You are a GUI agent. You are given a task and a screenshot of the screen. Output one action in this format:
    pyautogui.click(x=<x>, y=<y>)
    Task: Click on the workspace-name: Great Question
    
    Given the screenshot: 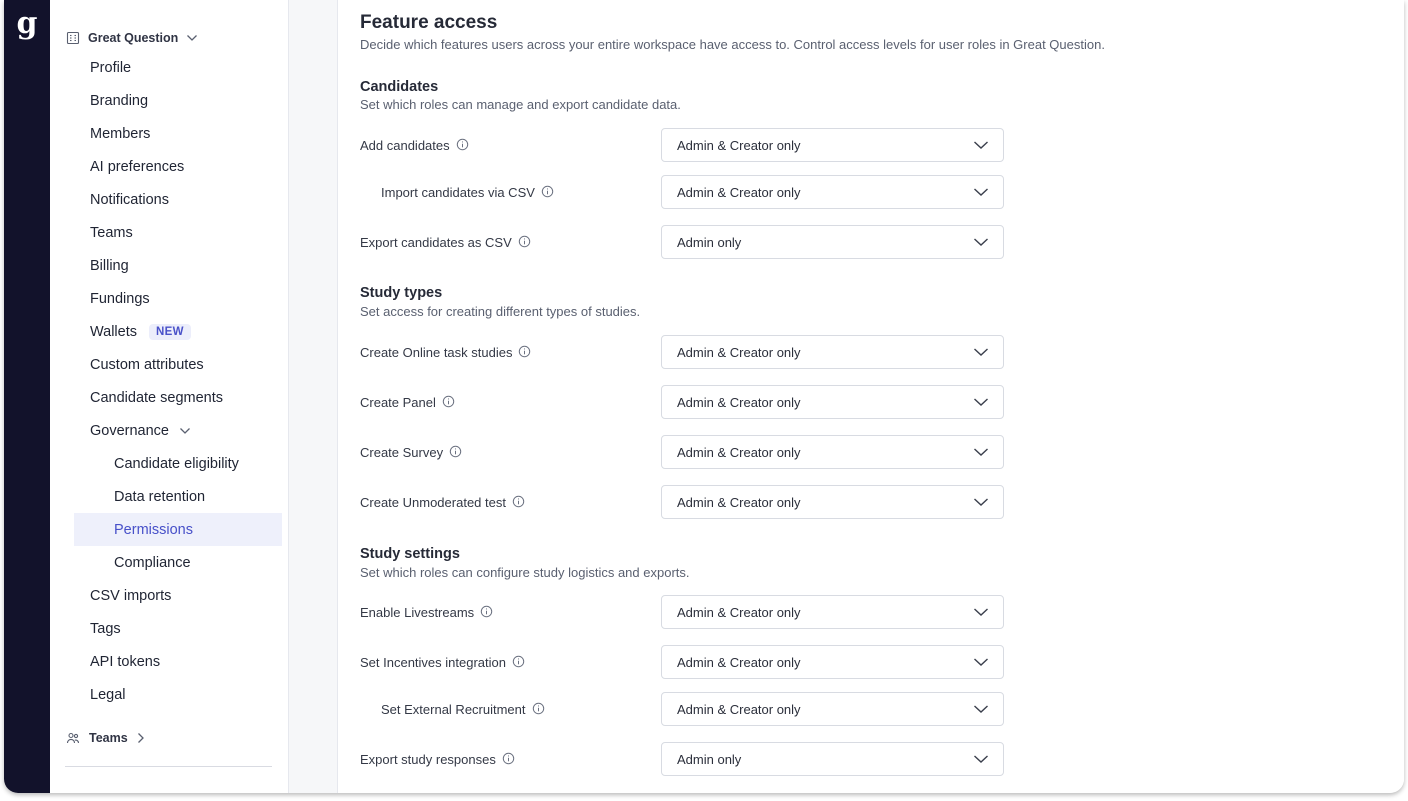 What is the action you would take?
    pyautogui.click(x=133, y=38)
    